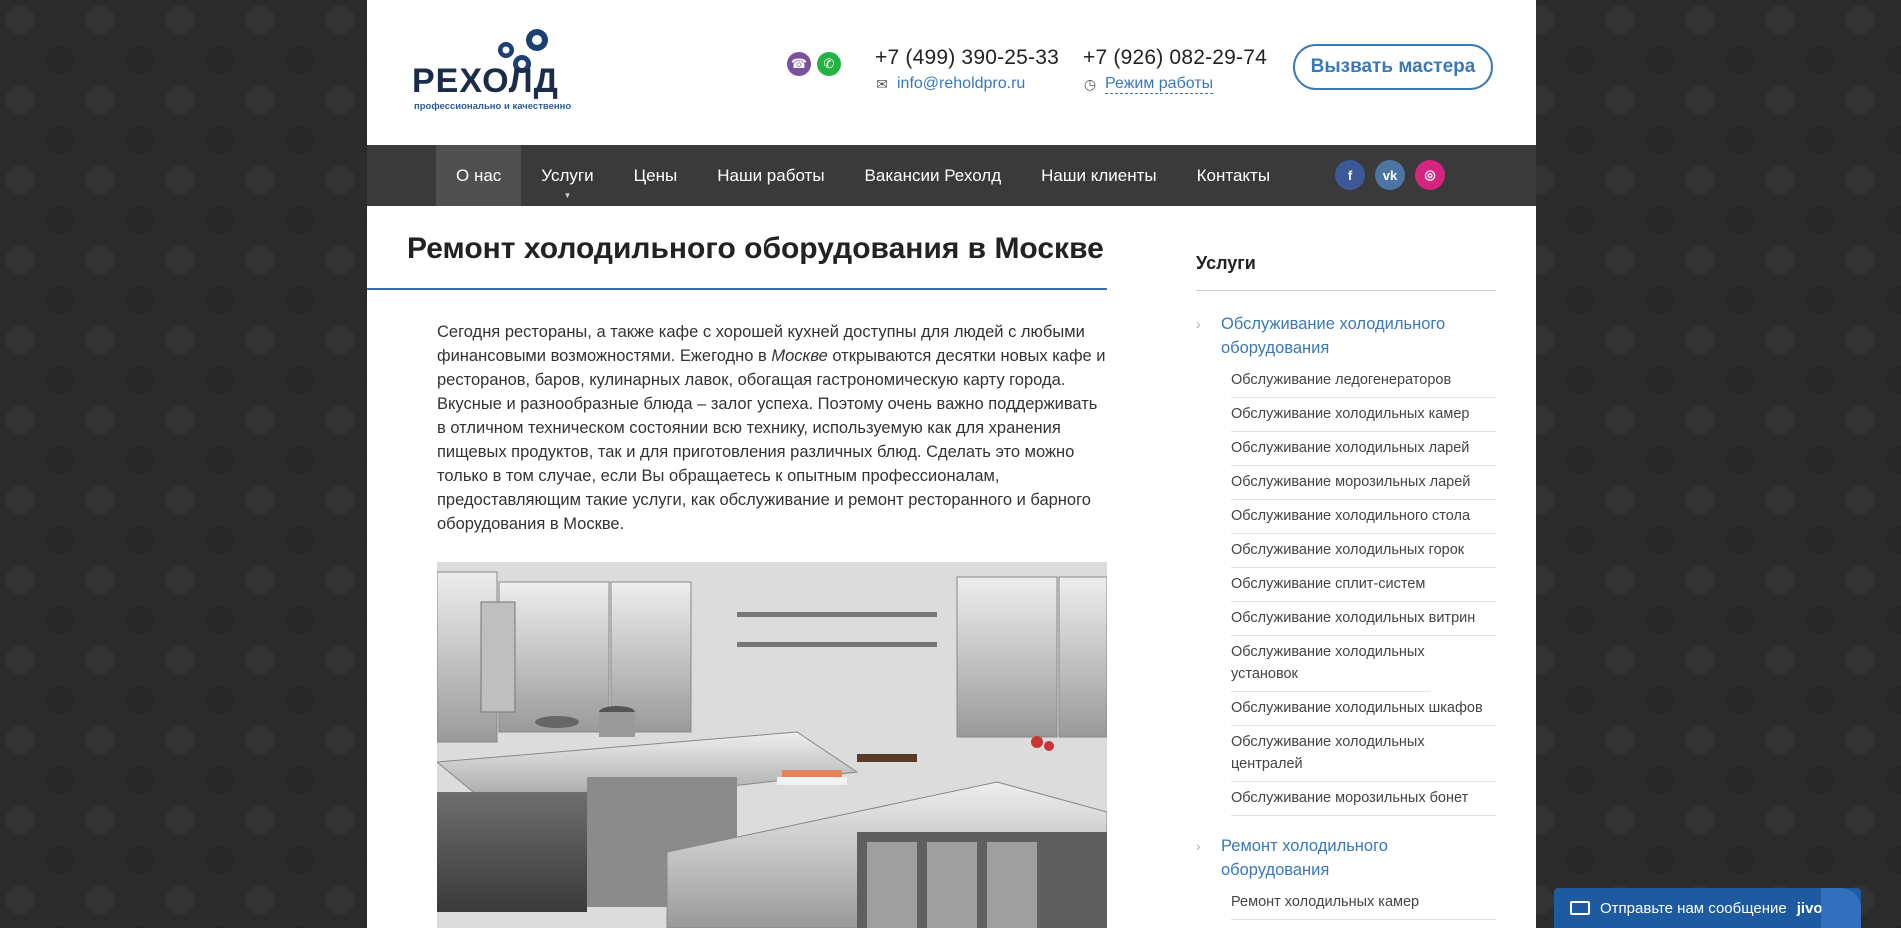  What do you see at coordinates (1809, 908) in the screenshot?
I see `chat-brand: jivo` at bounding box center [1809, 908].